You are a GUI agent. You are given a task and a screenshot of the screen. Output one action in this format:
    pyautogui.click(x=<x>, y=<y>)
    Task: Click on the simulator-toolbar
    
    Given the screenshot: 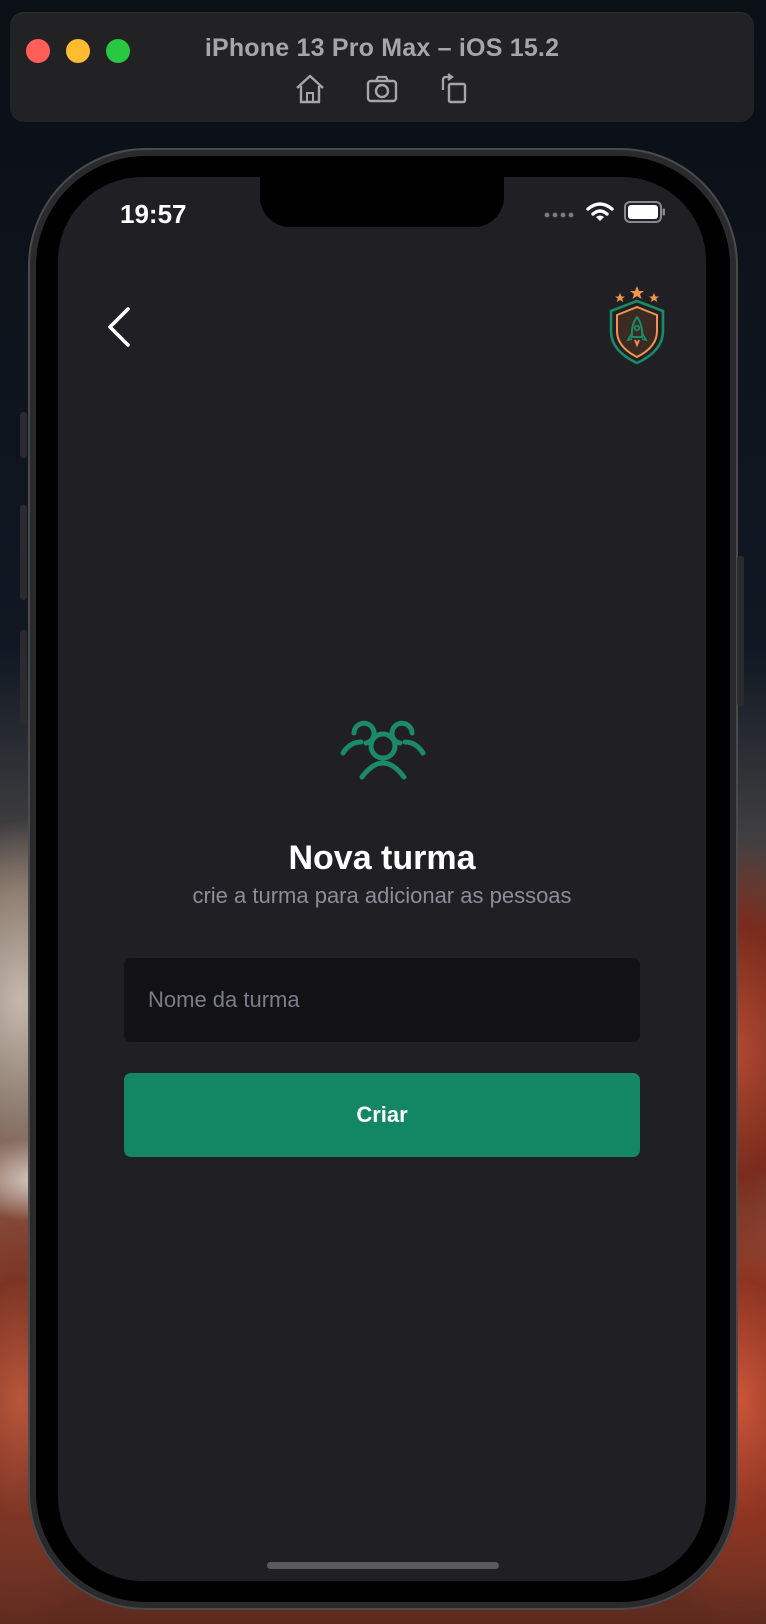 What is the action you would take?
    pyautogui.click(x=382, y=89)
    